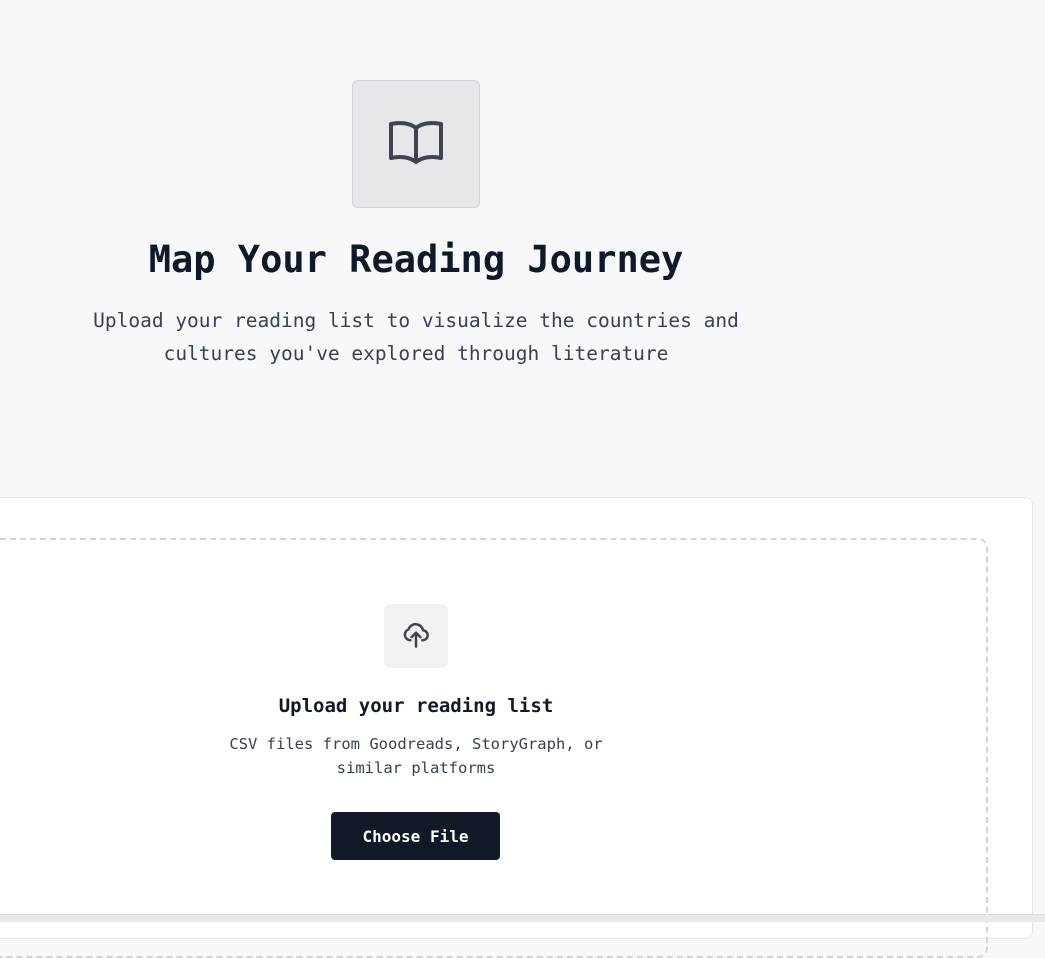 The image size is (1045, 958). Describe the element at coordinates (522, 918) in the screenshot. I see `horizontal-scrollbar` at that location.